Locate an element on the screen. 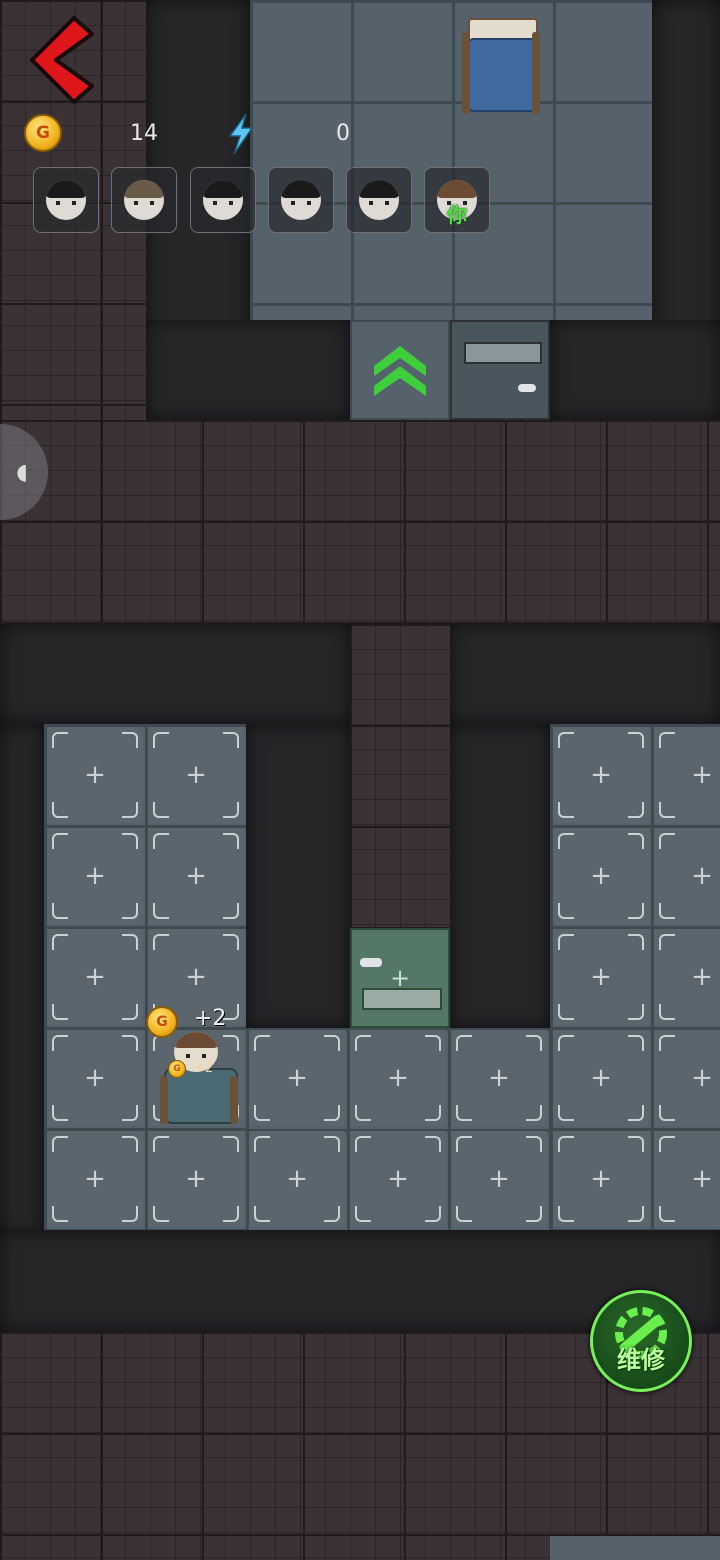 This screenshot has height=1560, width=720. wall-under-top-room-right is located at coordinates (635, 370).